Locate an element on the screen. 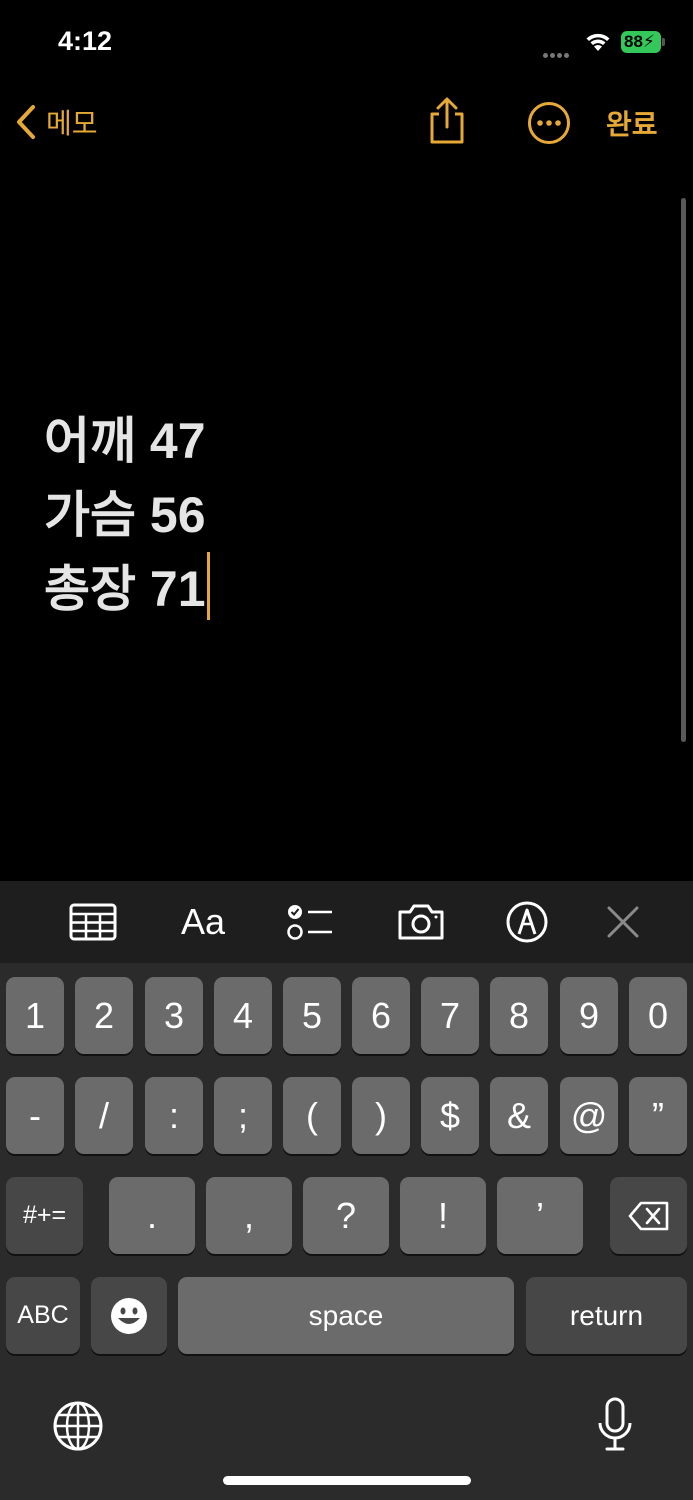 This screenshot has width=693, height=1500. camera-icon is located at coordinates (421, 922).